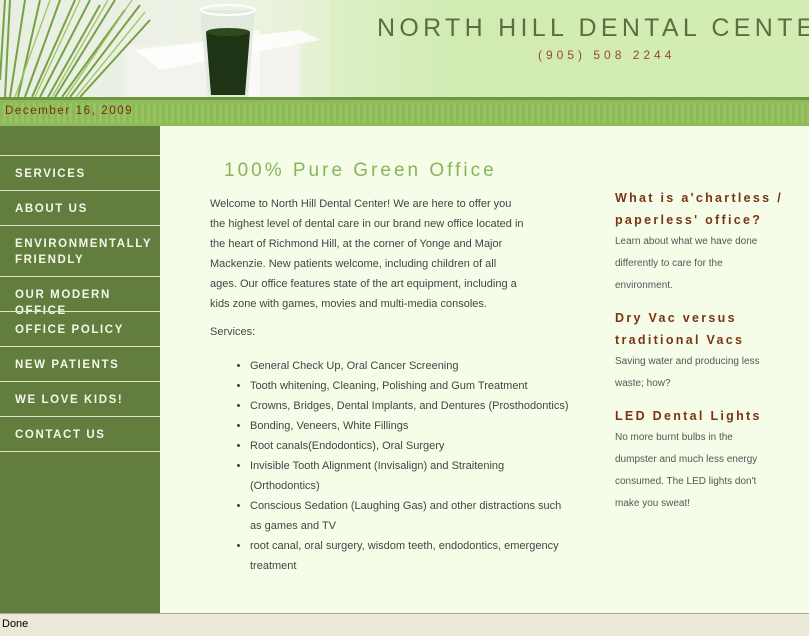  What do you see at coordinates (60, 435) in the screenshot?
I see `nav-label: CONTACT US` at bounding box center [60, 435].